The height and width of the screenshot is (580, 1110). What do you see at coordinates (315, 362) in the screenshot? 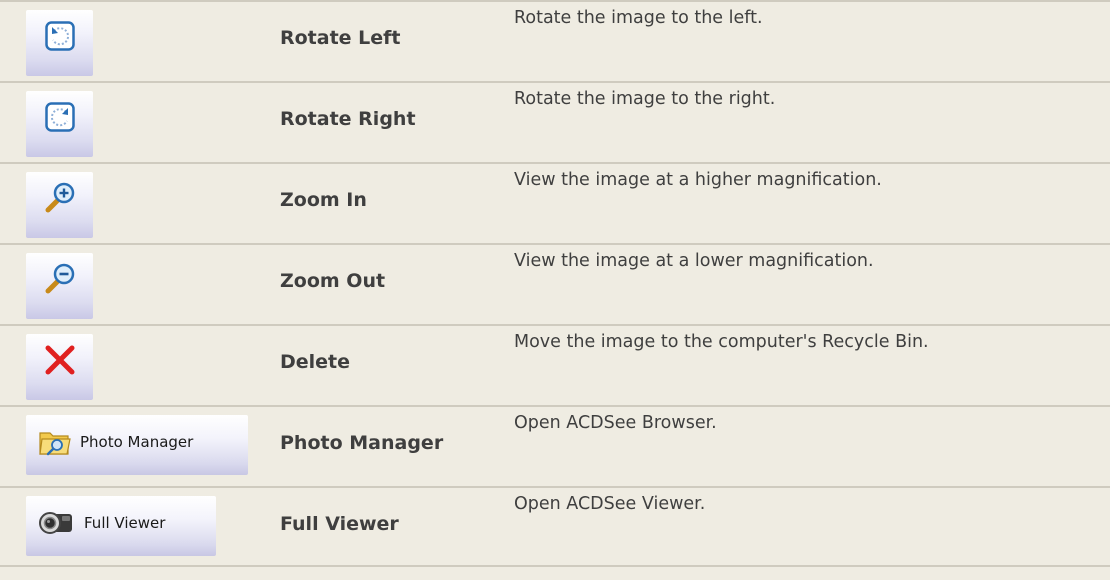
I see `tool-name: Delete` at bounding box center [315, 362].